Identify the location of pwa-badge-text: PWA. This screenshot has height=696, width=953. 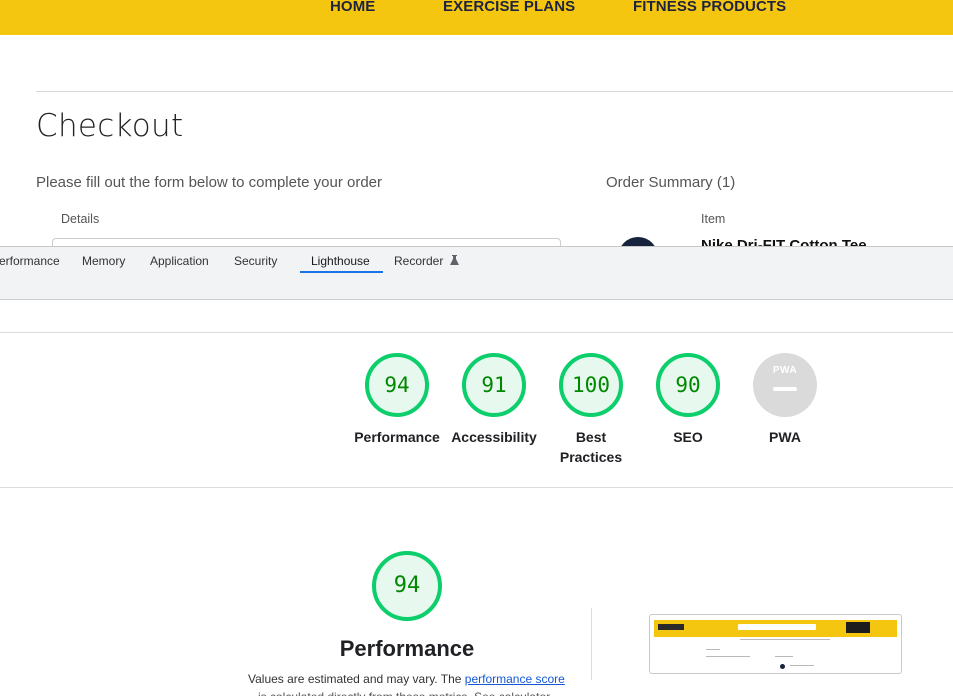
(785, 370).